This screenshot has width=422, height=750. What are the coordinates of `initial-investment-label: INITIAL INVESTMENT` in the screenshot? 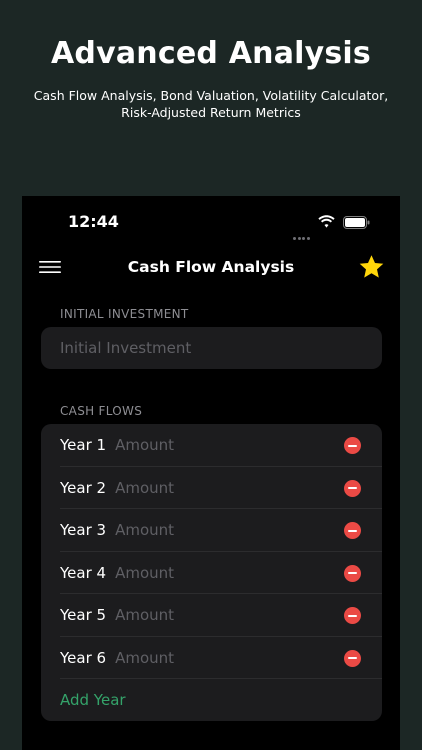 It's located at (124, 314).